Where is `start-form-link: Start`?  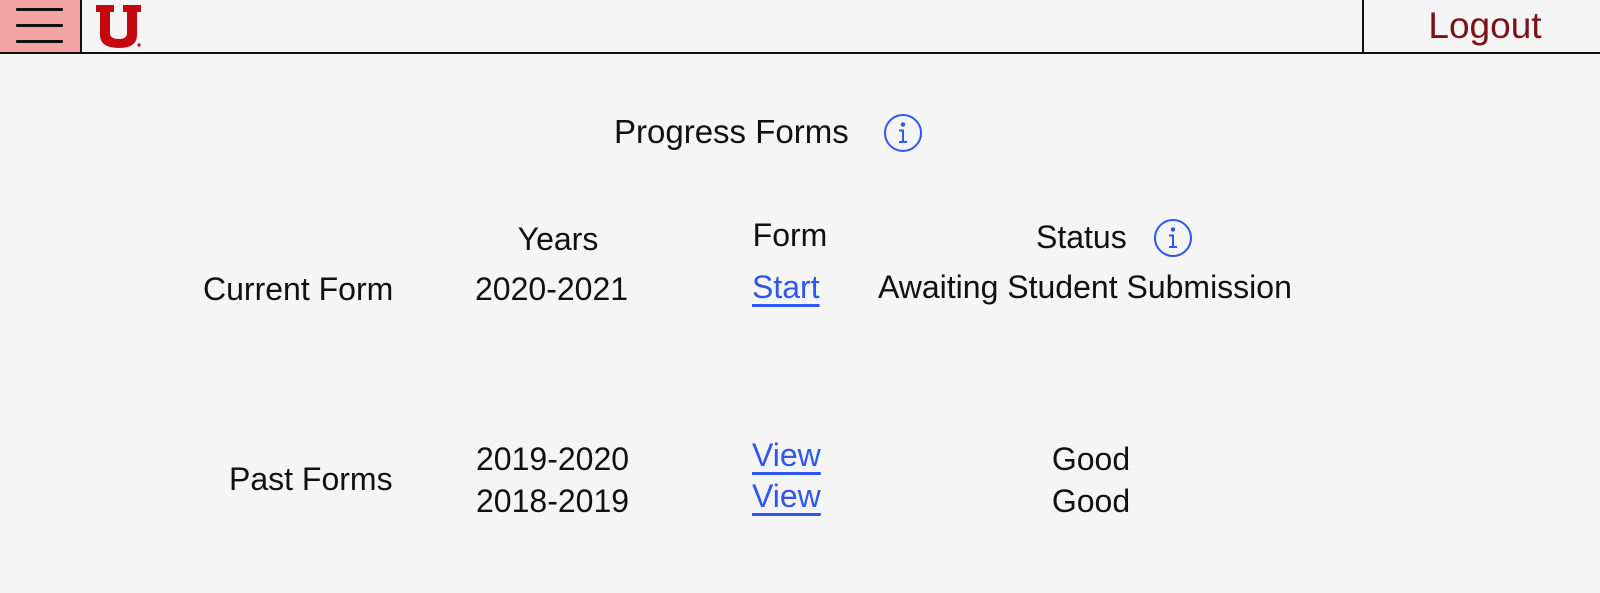 start-form-link: Start is located at coordinates (786, 287).